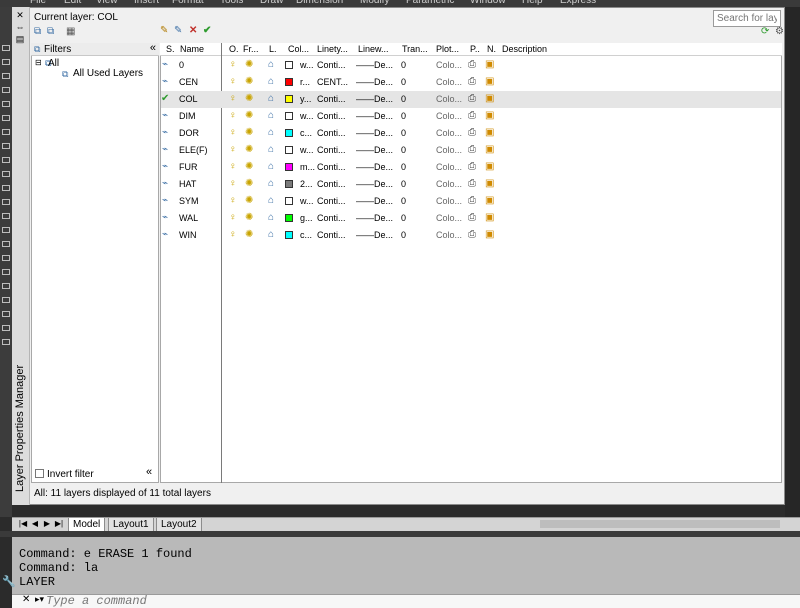 Image resolution: width=800 pixels, height=608 pixels. What do you see at coordinates (488, 3) in the screenshot?
I see `menu-item-window: Window` at bounding box center [488, 3].